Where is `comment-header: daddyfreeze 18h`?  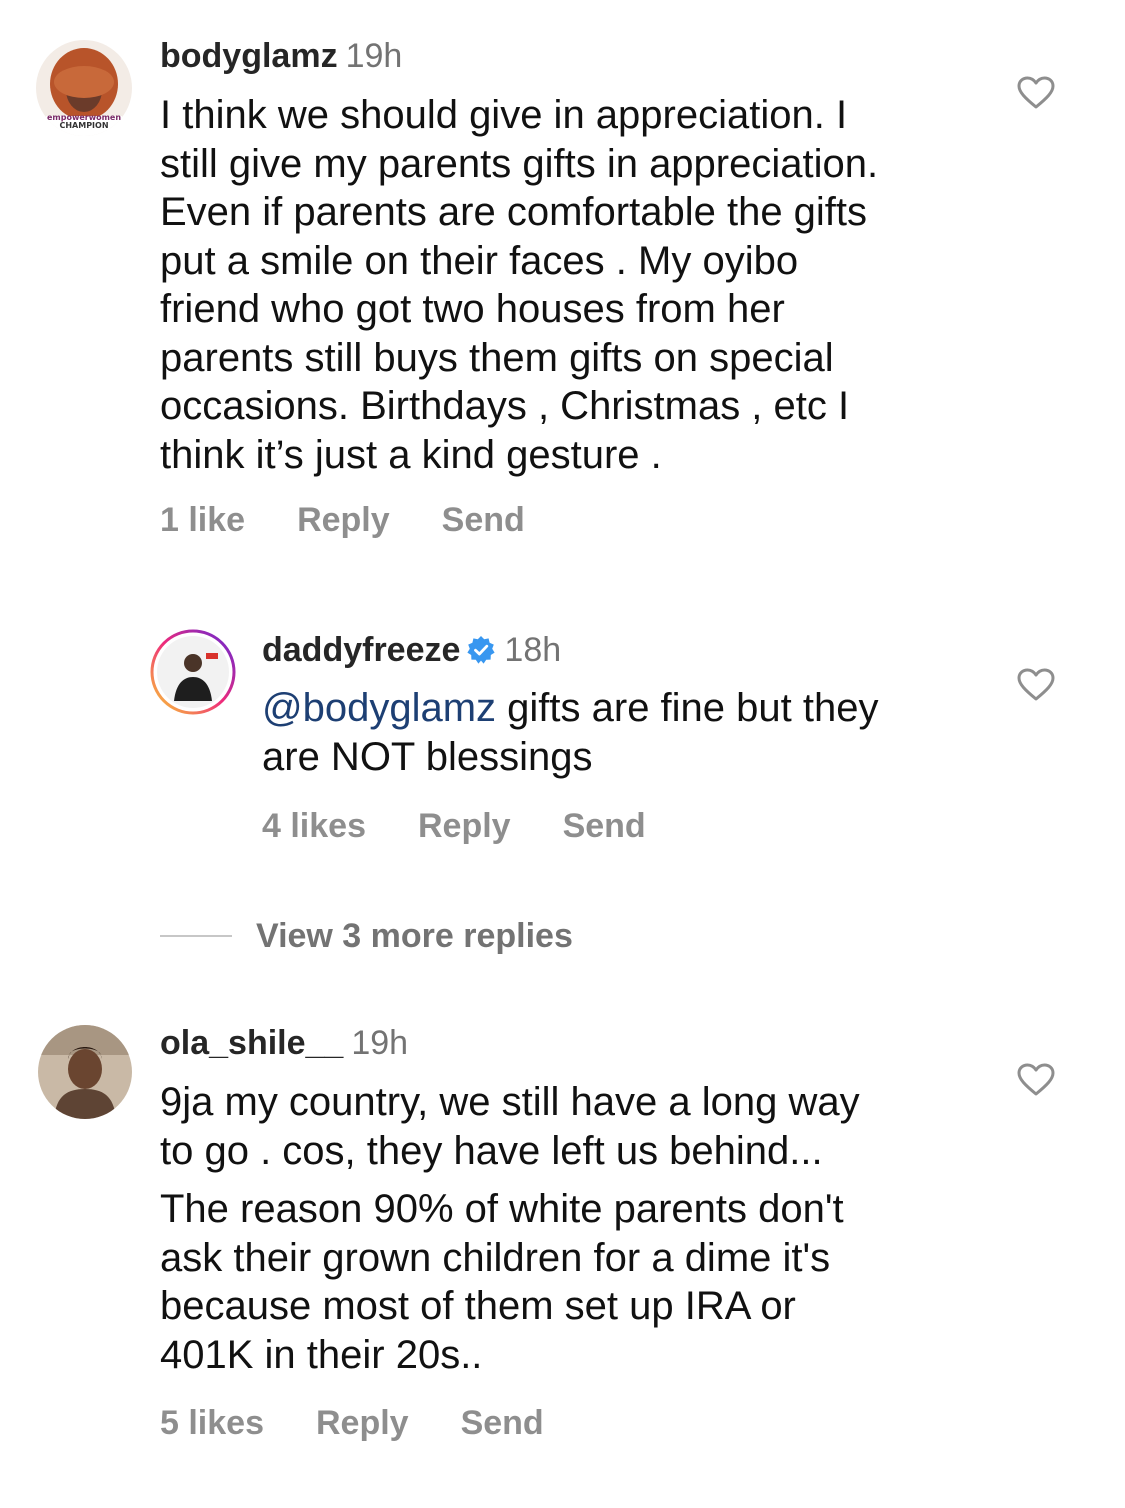 comment-header: daddyfreeze 18h is located at coordinates (411, 652).